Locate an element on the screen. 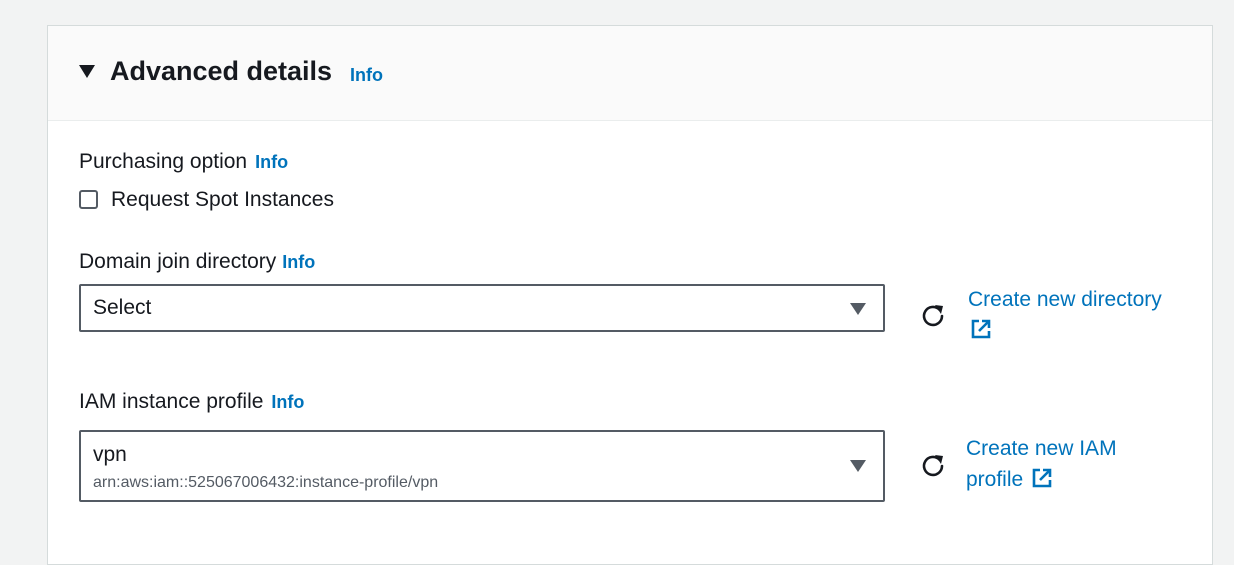  request-spot-instances-checkbox is located at coordinates (88, 199).